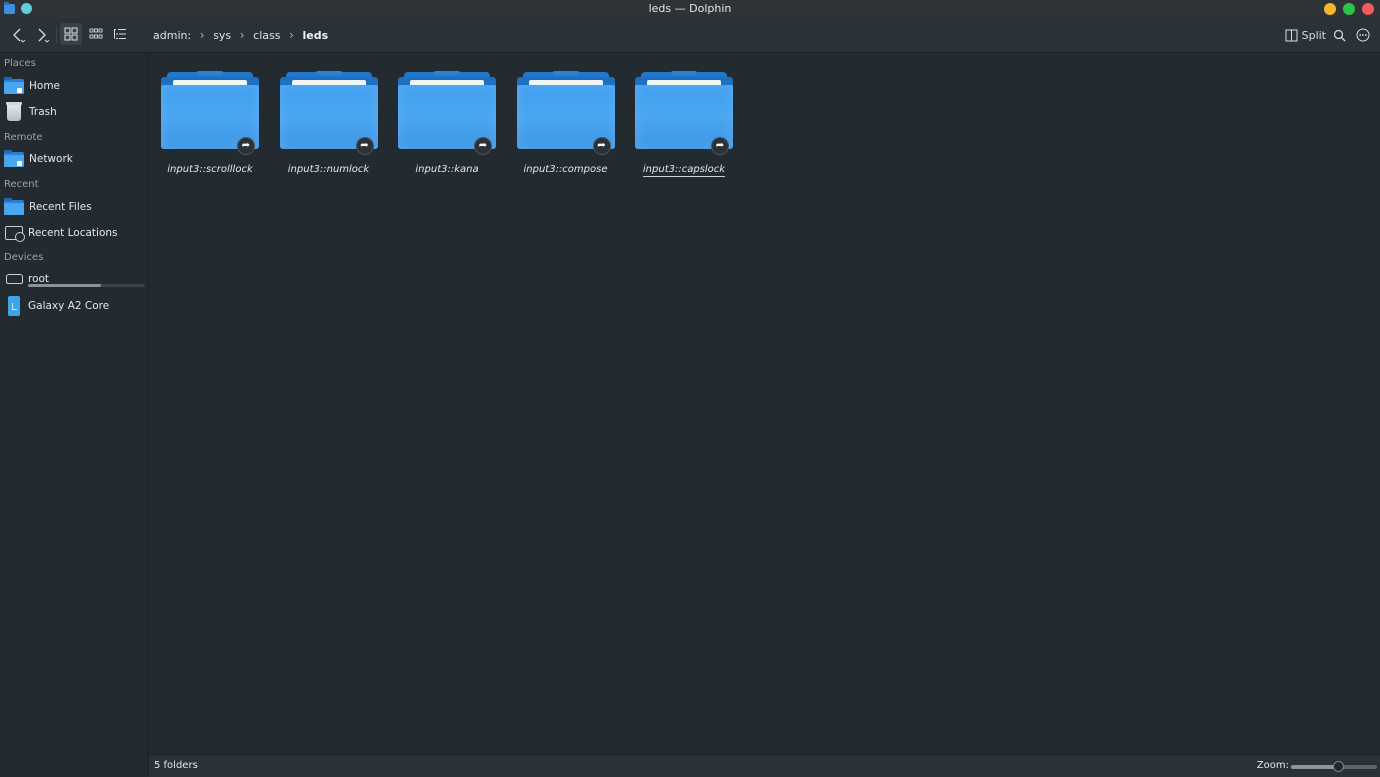  What do you see at coordinates (328, 169) in the screenshot?
I see `file-name: input3::numlock` at bounding box center [328, 169].